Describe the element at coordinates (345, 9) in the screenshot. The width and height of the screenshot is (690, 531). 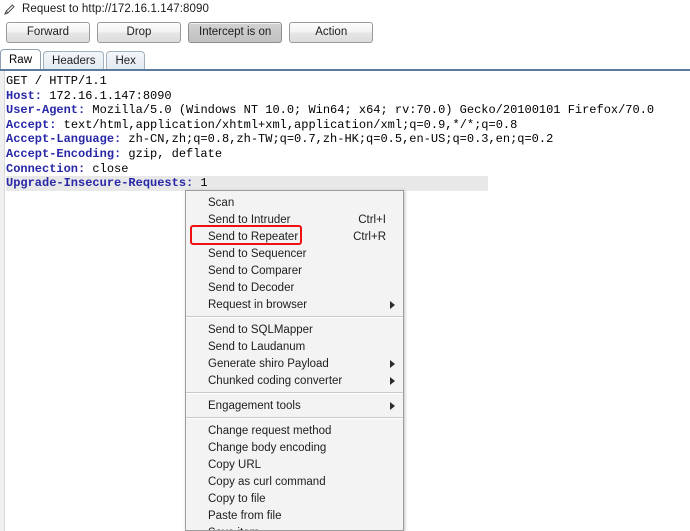
I see `window-titlebar: Request to http://172.16.1.147:8090` at that location.